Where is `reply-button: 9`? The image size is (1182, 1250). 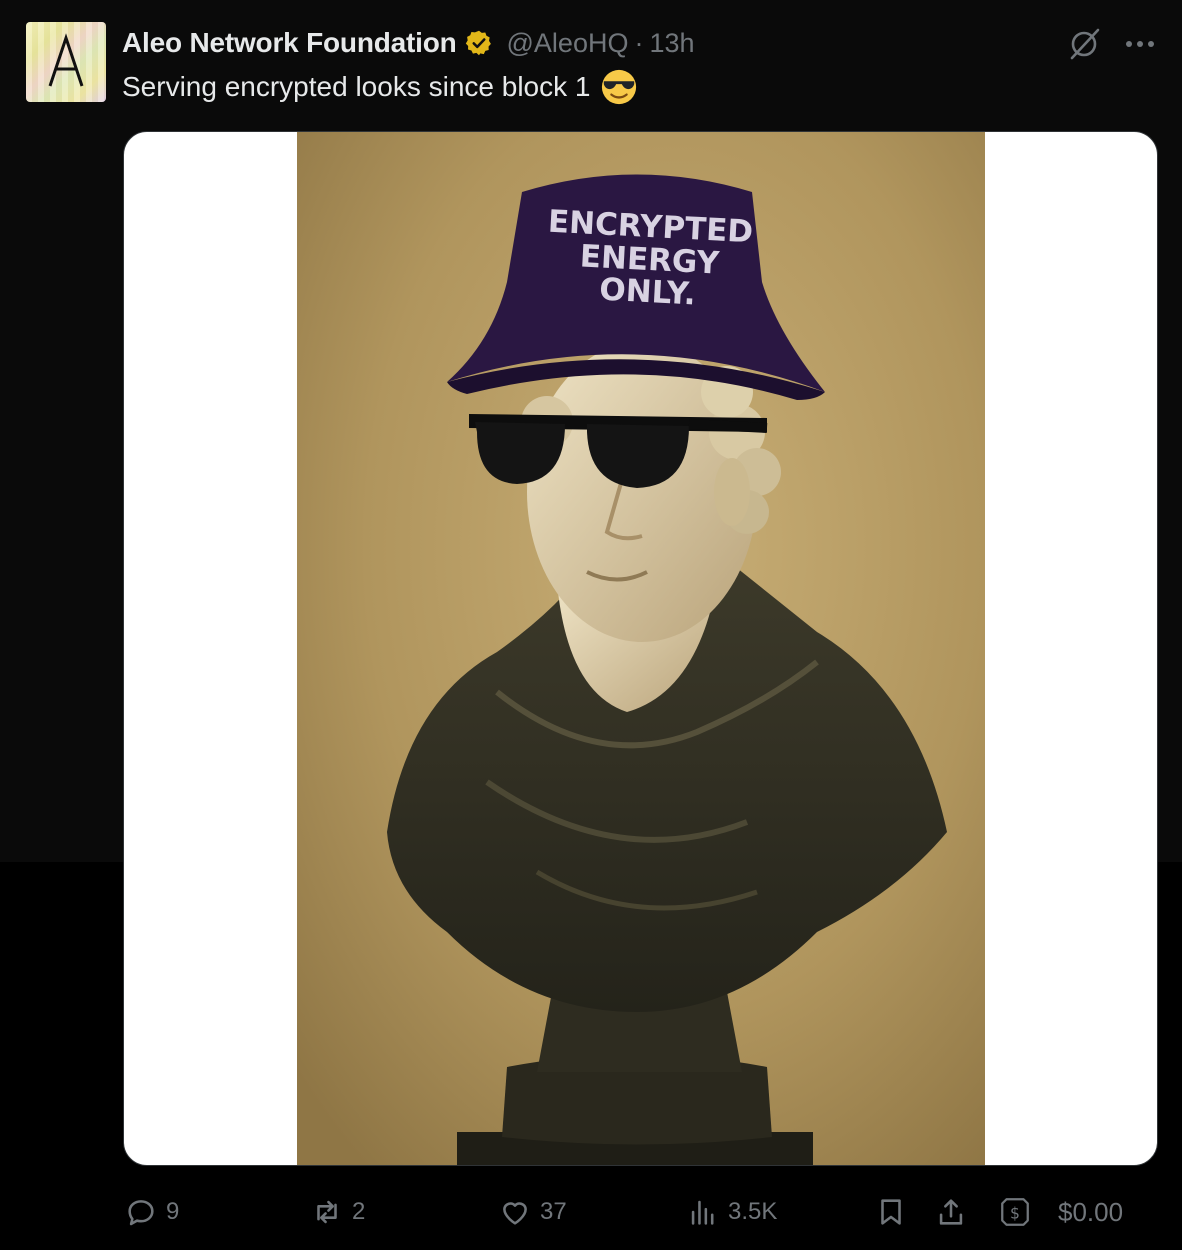
reply-button: 9 is located at coordinates (151, 1212).